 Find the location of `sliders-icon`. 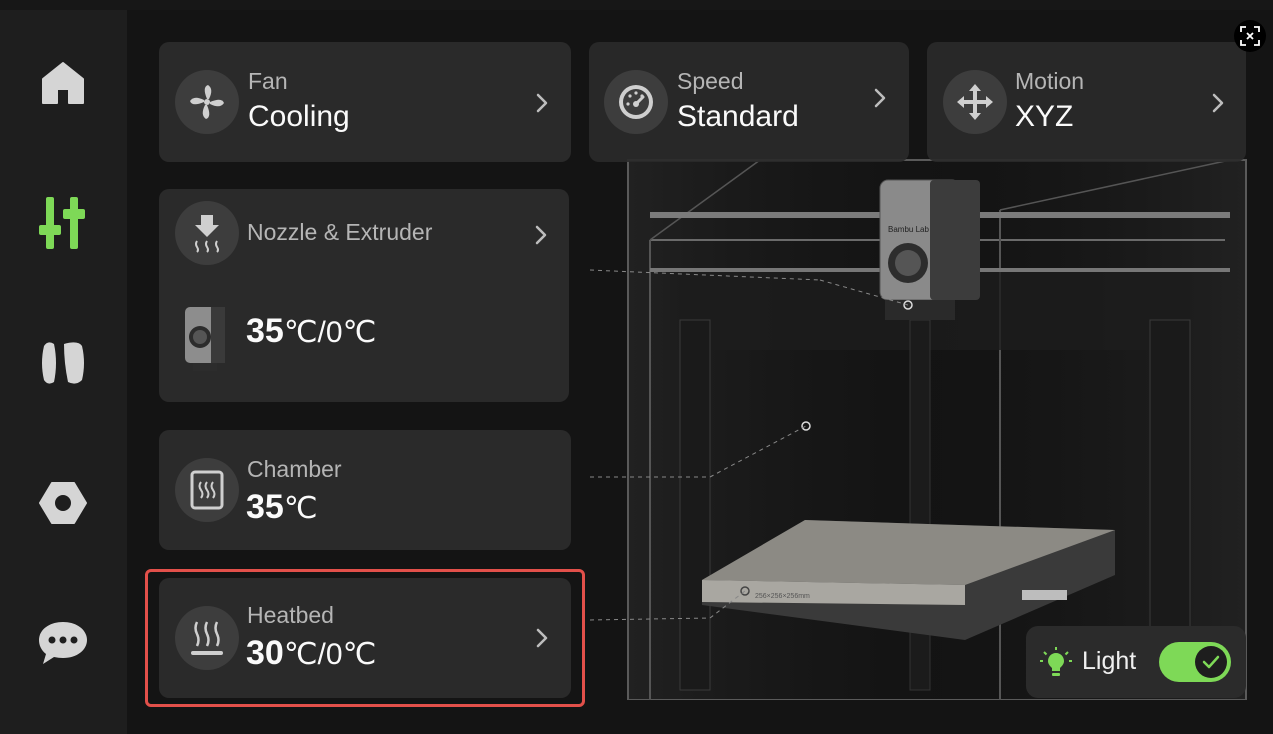

sliders-icon is located at coordinates (62, 223).